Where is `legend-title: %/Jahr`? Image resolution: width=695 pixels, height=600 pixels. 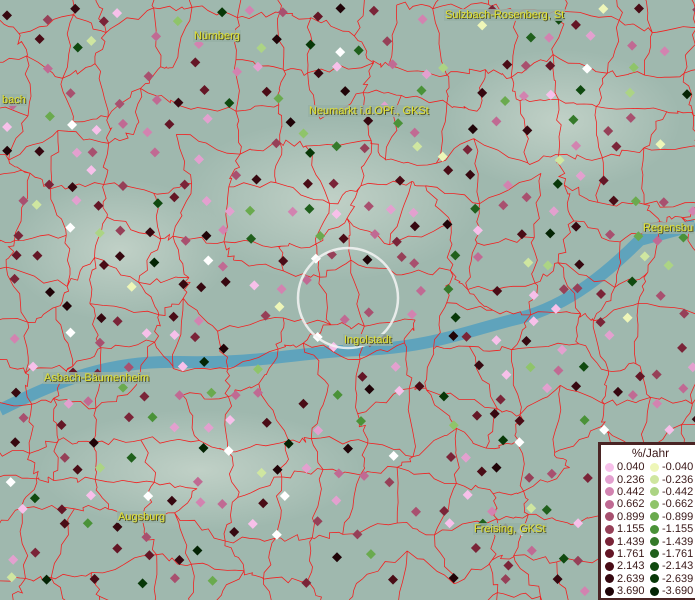 legend-title: %/Jahr is located at coordinates (650, 453).